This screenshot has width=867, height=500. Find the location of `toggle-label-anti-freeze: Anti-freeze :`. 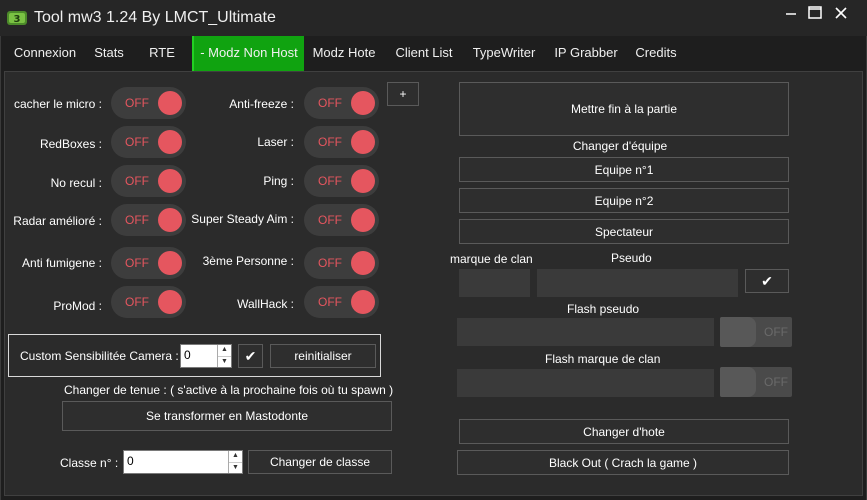

toggle-label-anti-freeze: Anti-freeze : is located at coordinates (261, 104).